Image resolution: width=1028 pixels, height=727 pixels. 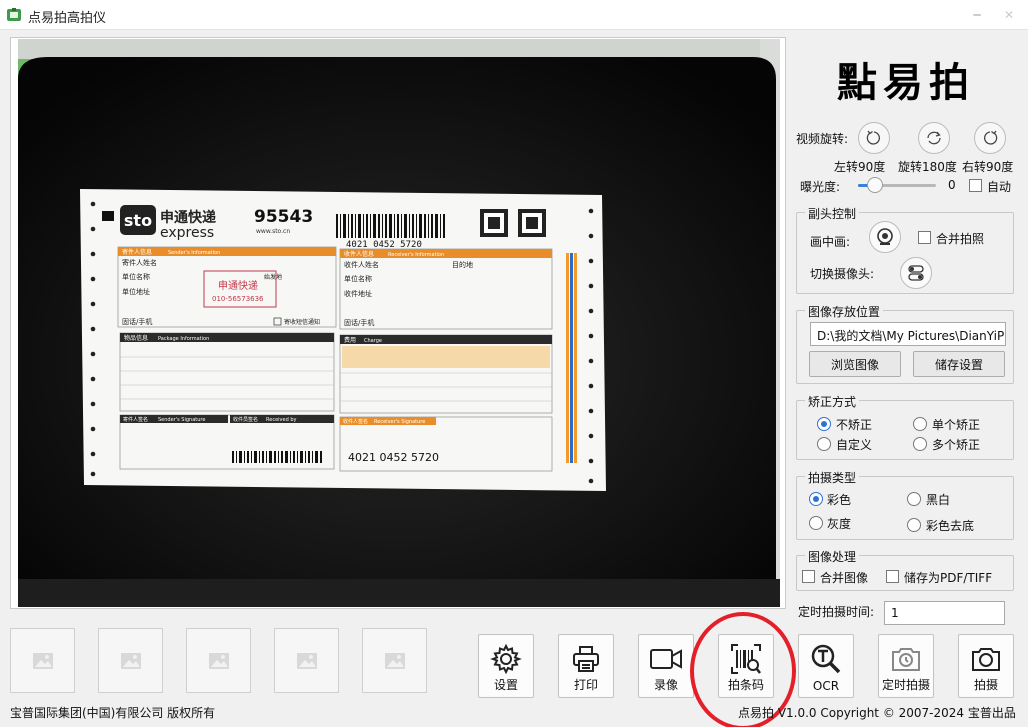 What do you see at coordinates (875, 185) in the screenshot?
I see `exposure-slider-thumb` at bounding box center [875, 185].